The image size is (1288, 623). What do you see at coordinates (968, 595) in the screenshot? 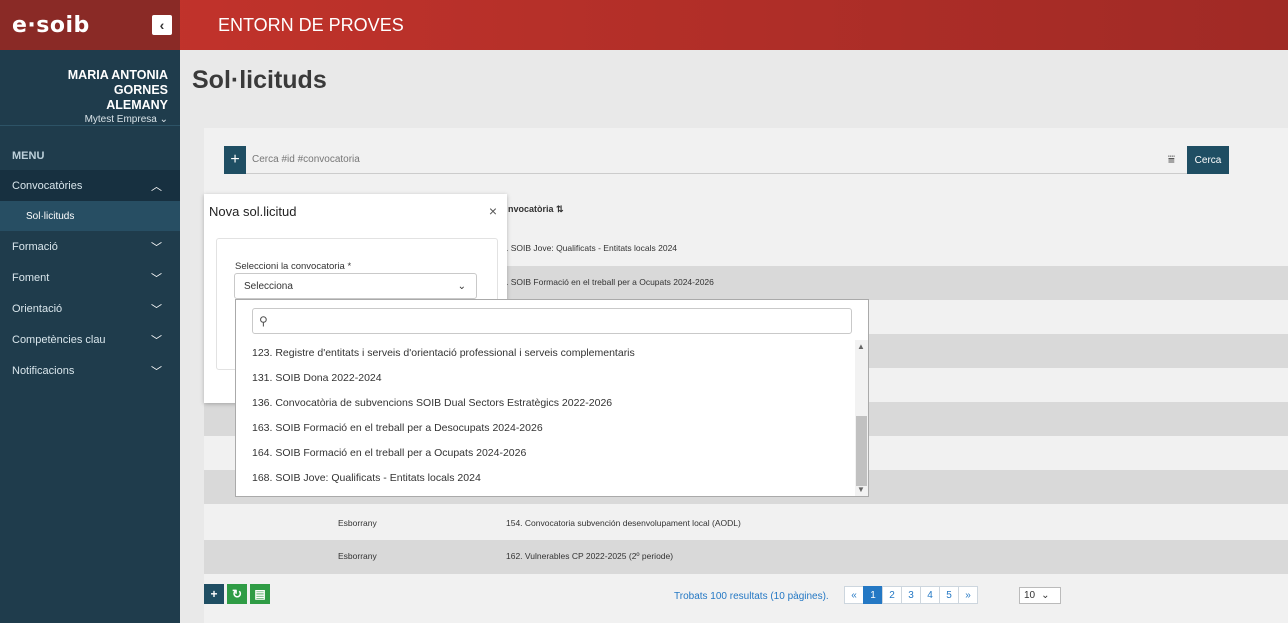
I see `page-next-button: »` at bounding box center [968, 595].